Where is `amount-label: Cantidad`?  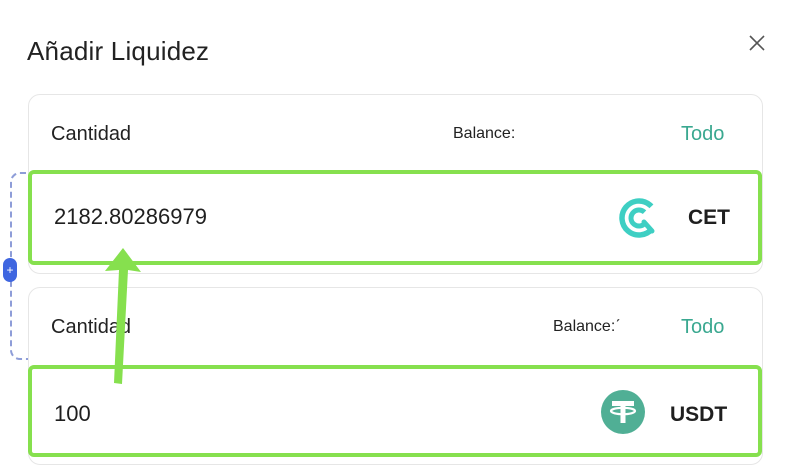
amount-label: Cantidad is located at coordinates (91, 134).